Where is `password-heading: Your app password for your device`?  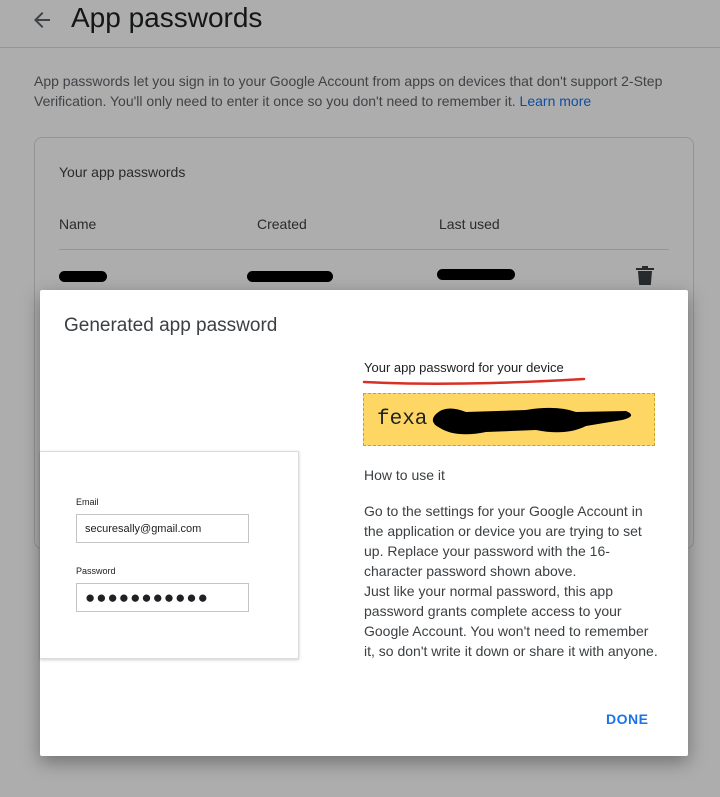 password-heading: Your app password for your device is located at coordinates (464, 367).